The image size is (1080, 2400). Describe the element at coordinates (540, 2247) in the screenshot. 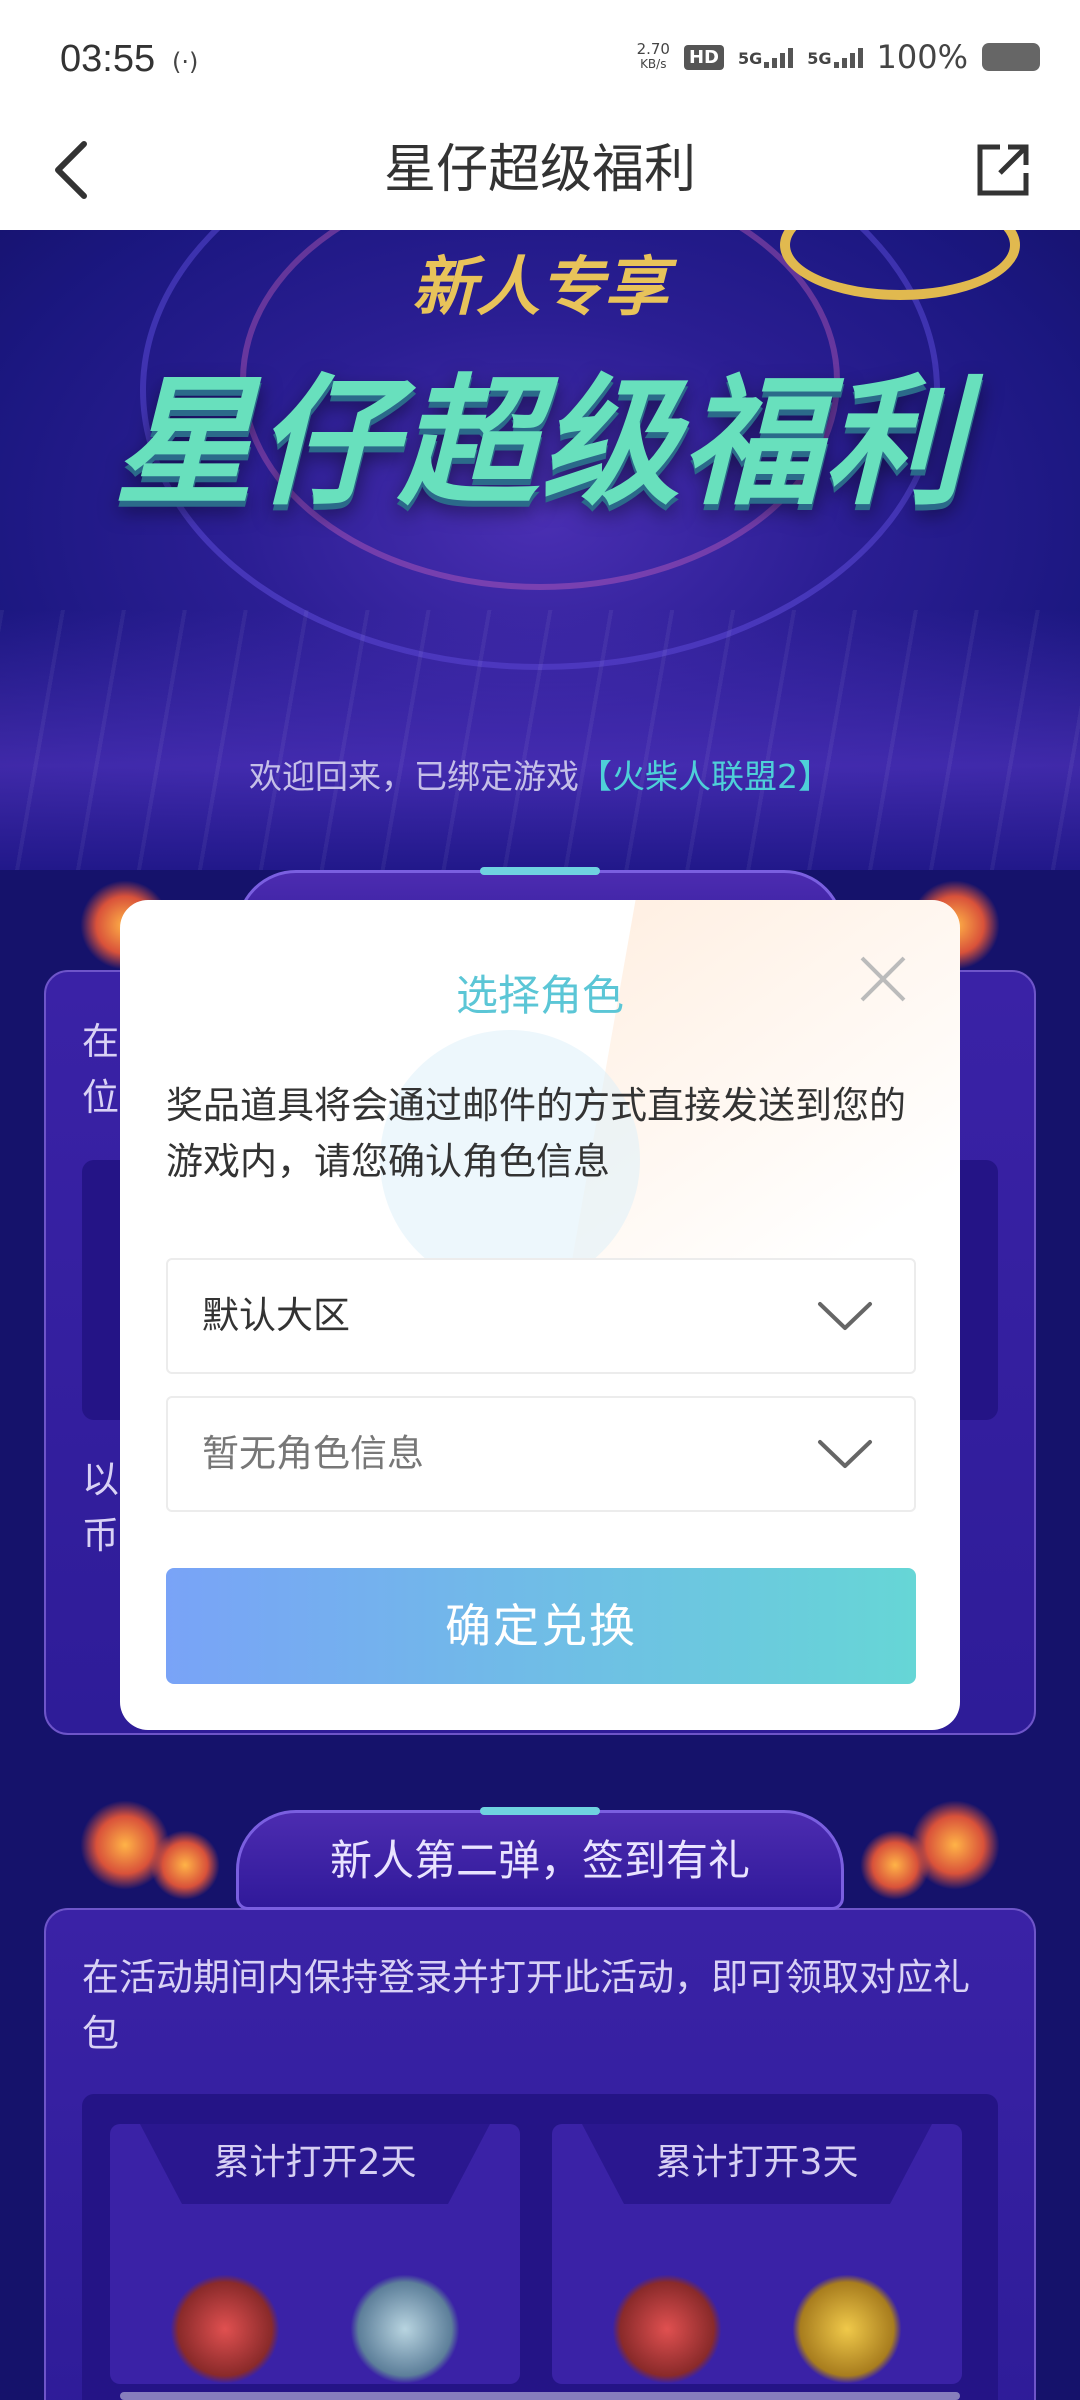

I see `rewards-panel: 累计打开2天 累计打开3天` at that location.